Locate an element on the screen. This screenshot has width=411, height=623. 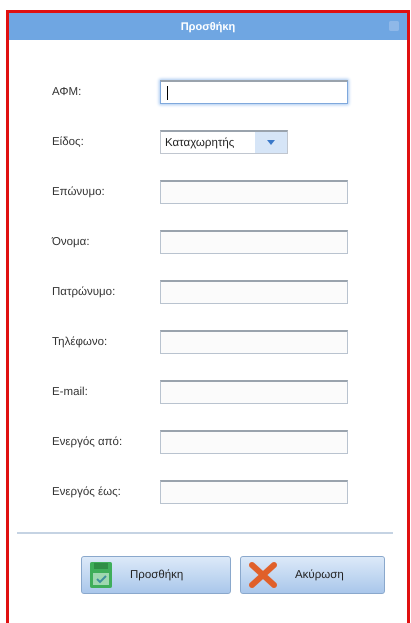
field-label: Πατρώνυμο: is located at coordinates (84, 292).